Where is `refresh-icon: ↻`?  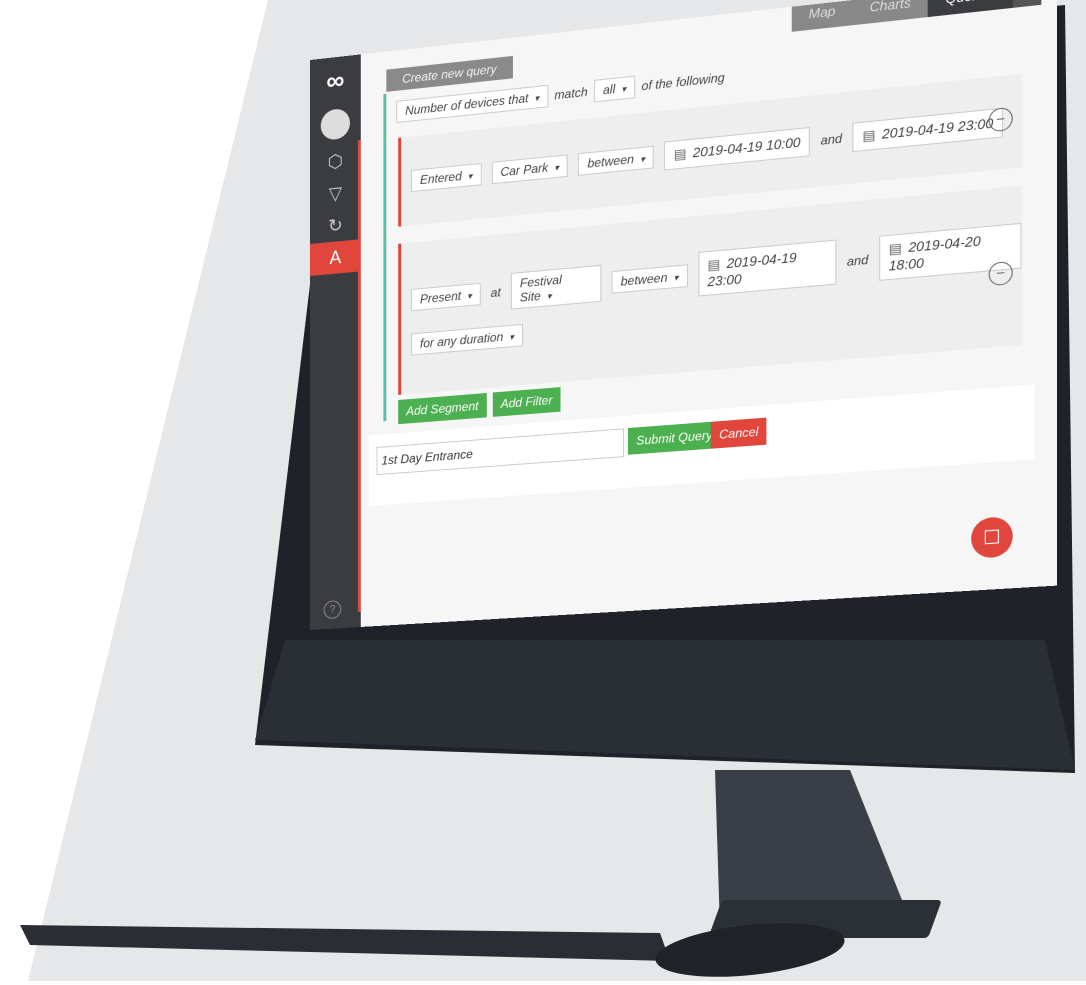
refresh-icon: ↻ is located at coordinates (335, 225).